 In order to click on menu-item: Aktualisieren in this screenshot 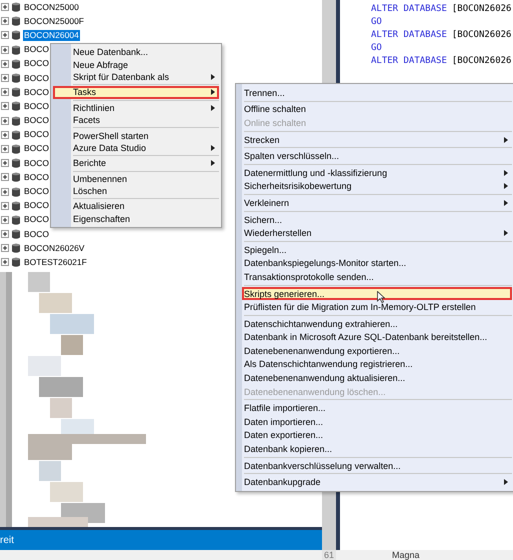, I will do `click(136, 206)`.